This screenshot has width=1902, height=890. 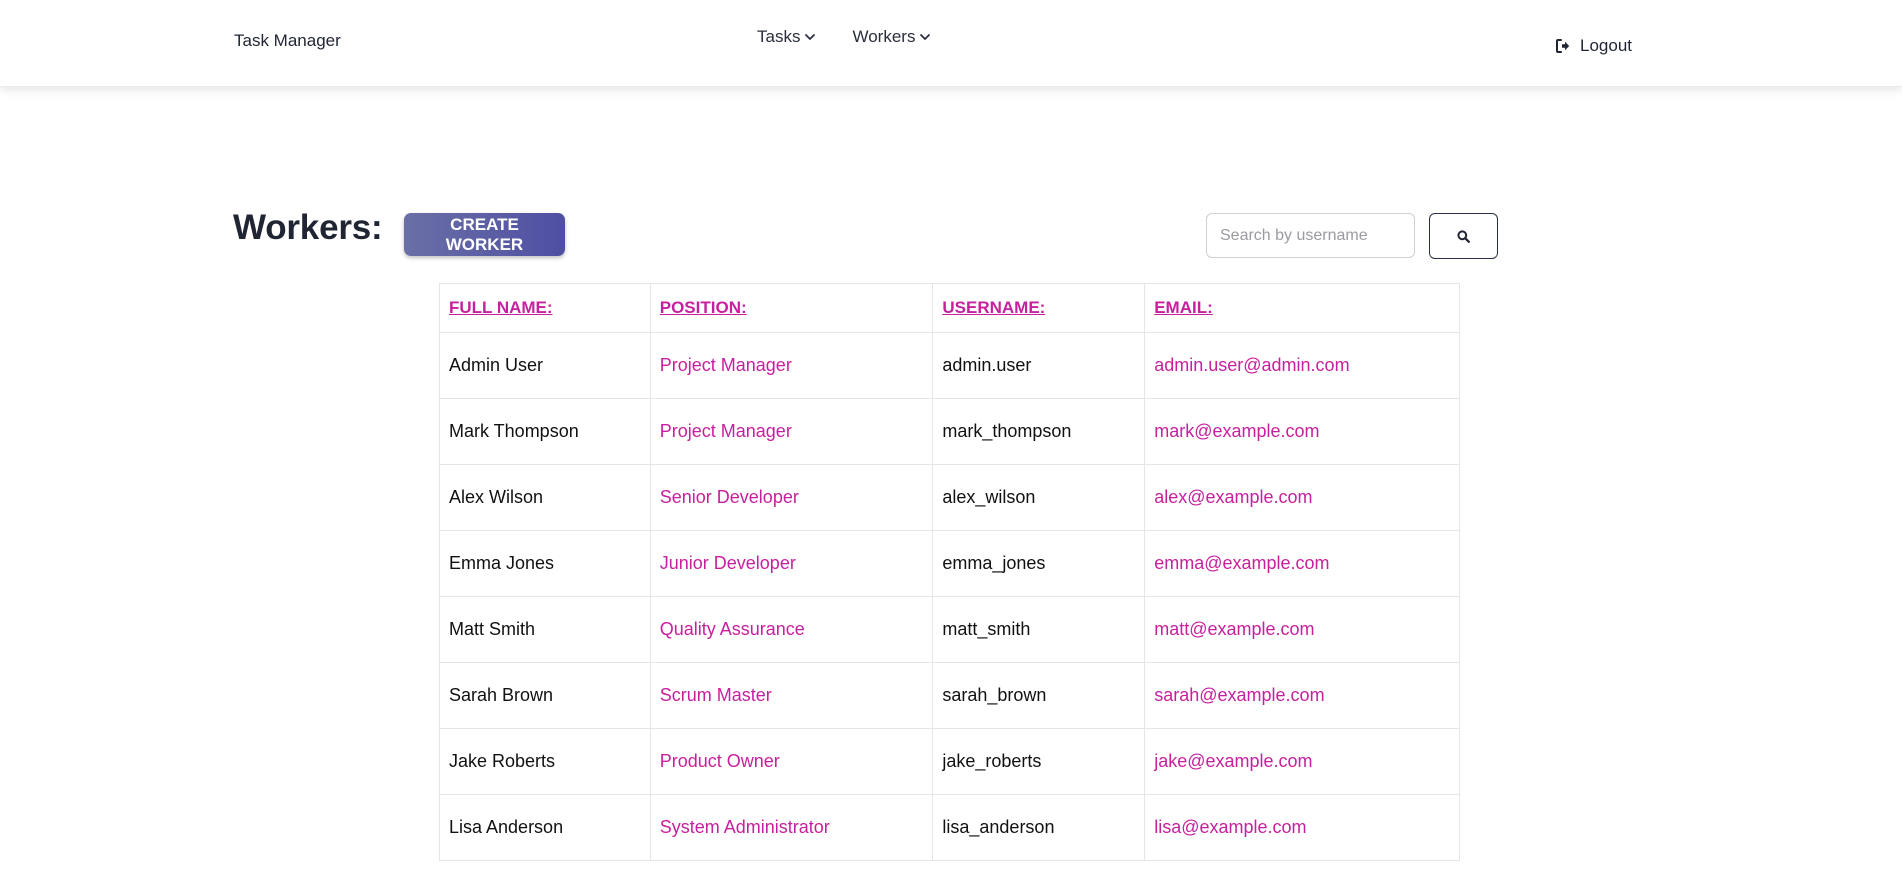 I want to click on header-full-name: FULL NAME:, so click(x=545, y=308).